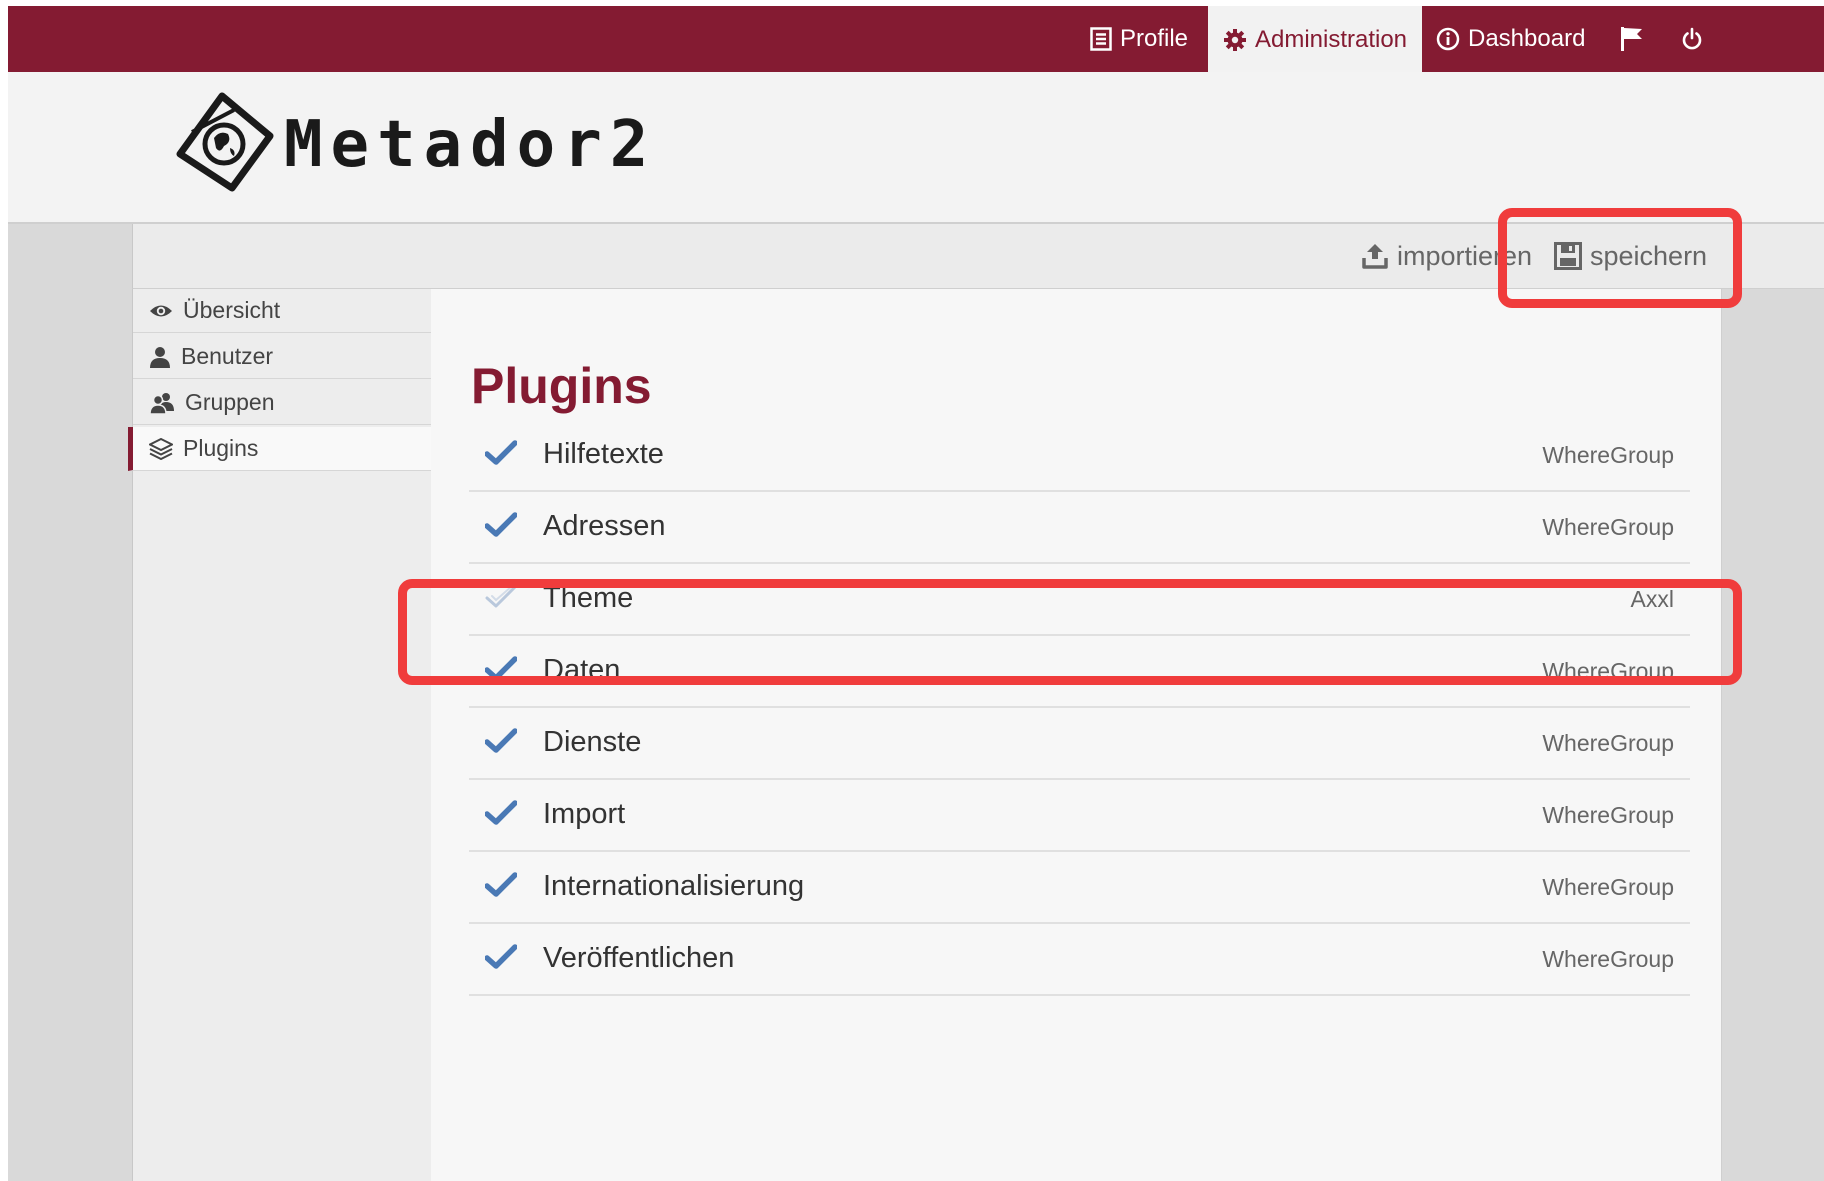 This screenshot has width=1824, height=1181. Describe the element at coordinates (592, 742) in the screenshot. I see `plugin-name: Dienste` at that location.